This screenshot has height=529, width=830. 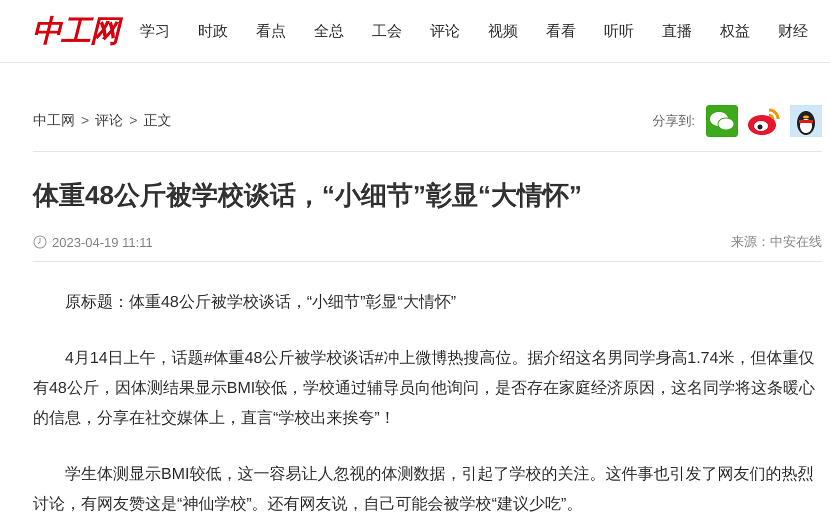 What do you see at coordinates (722, 121) in the screenshot?
I see `chat-bubbles-icon` at bounding box center [722, 121].